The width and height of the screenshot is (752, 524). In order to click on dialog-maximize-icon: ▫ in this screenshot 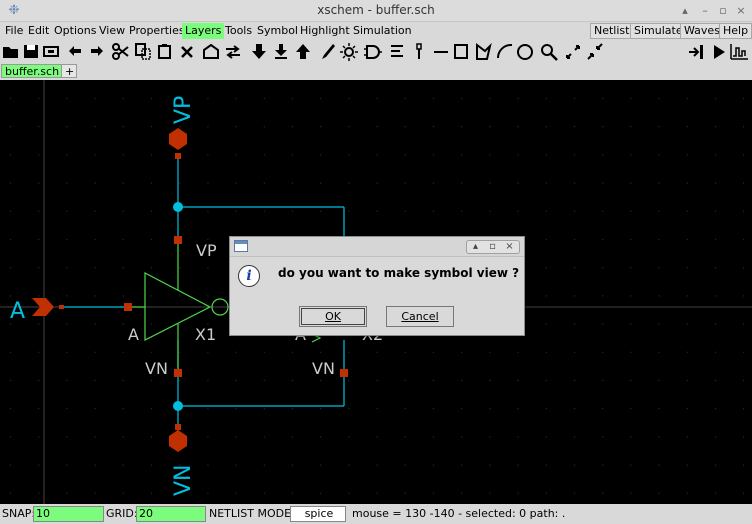, I will do `click(492, 247)`.